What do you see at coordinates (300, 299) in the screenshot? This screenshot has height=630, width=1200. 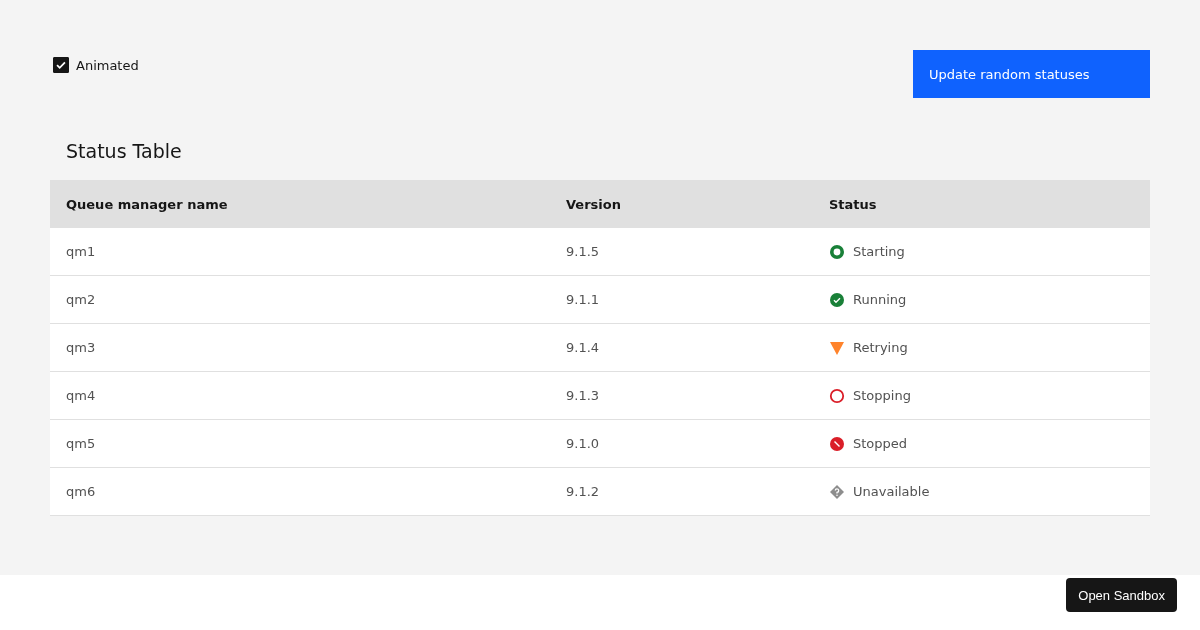 I see `table-cell: qm2` at bounding box center [300, 299].